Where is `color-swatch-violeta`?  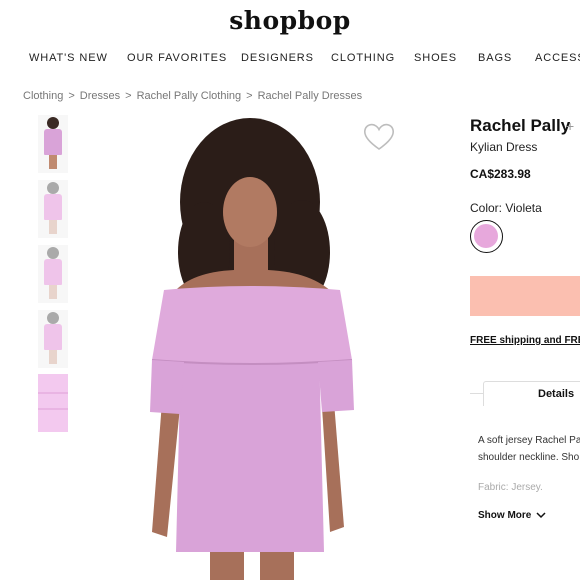 color-swatch-violeta is located at coordinates (486, 236).